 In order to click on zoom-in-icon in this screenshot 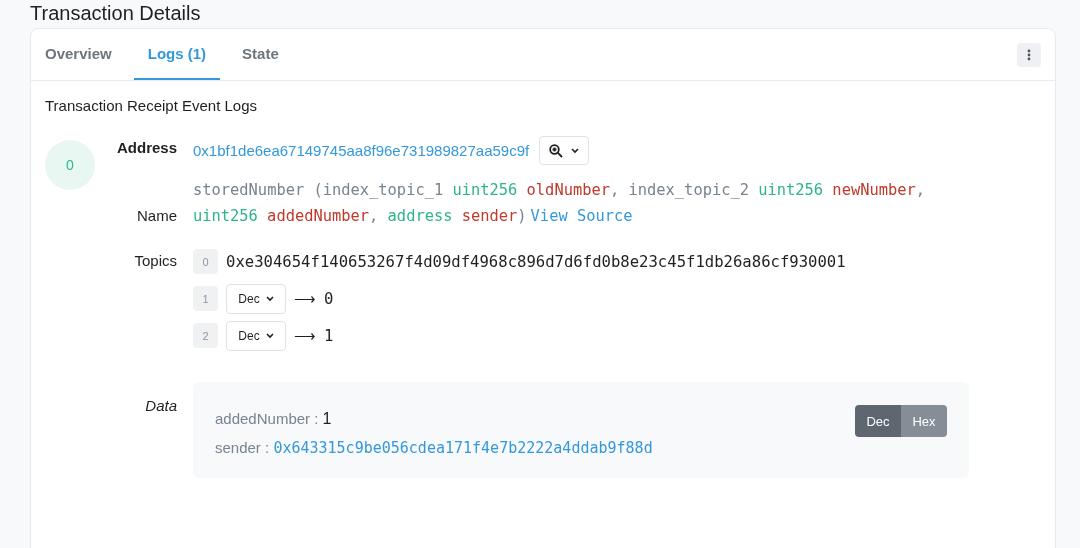, I will do `click(556, 150)`.